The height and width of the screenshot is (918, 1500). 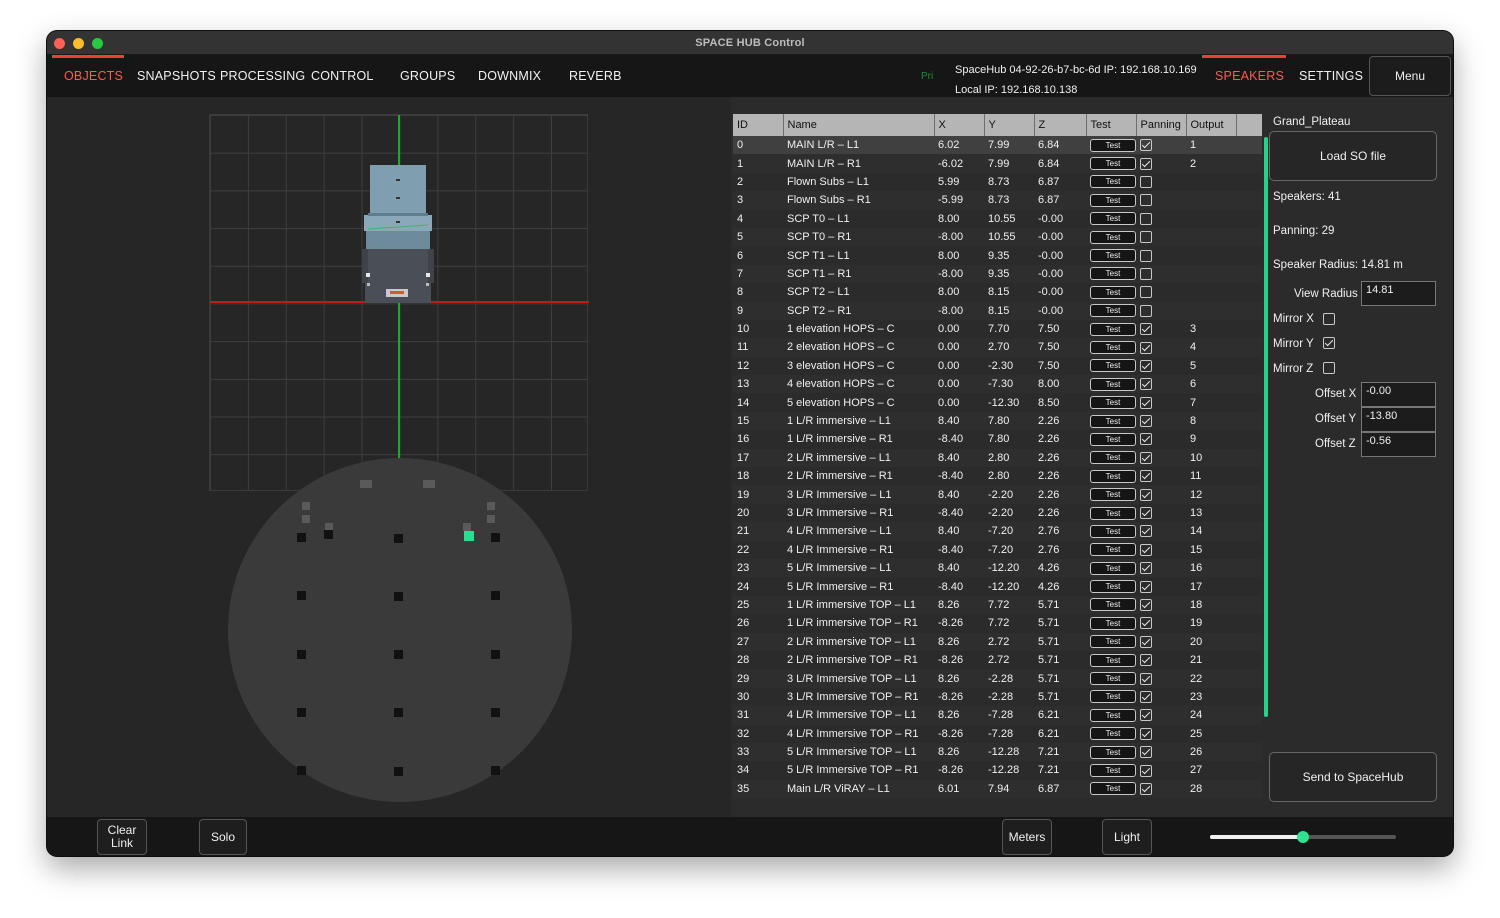 I want to click on cell-name: 1 L/R immersive TOP – R1, so click(x=858, y=623).